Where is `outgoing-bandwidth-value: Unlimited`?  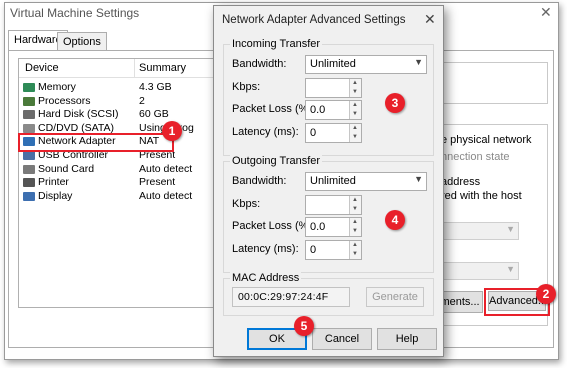 outgoing-bandwidth-value: Unlimited is located at coordinates (333, 181).